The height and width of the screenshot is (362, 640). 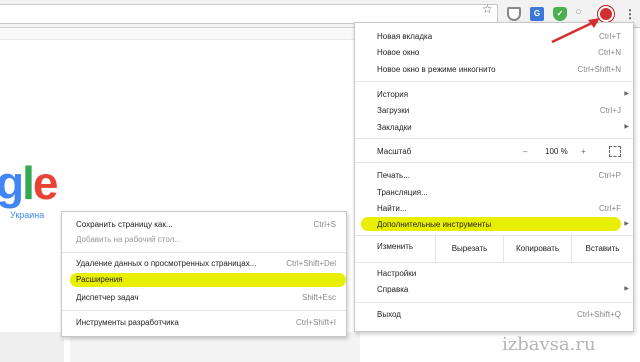 I want to click on zoom-in-button: +, so click(x=583, y=151).